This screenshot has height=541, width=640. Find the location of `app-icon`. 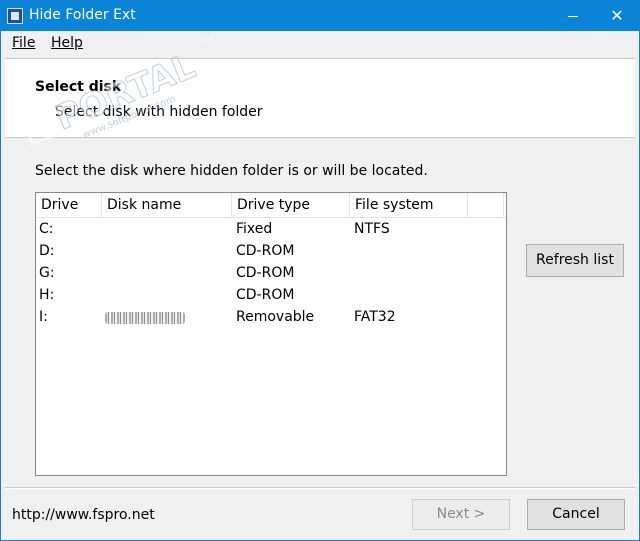

app-icon is located at coordinates (15, 16).